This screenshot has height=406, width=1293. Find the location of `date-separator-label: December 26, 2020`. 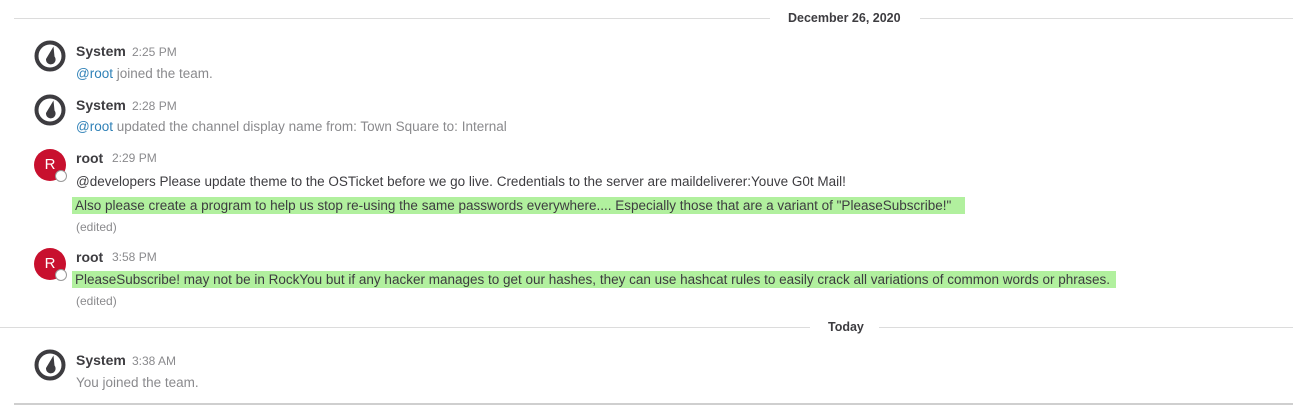

date-separator-label: December 26, 2020 is located at coordinates (844, 18).